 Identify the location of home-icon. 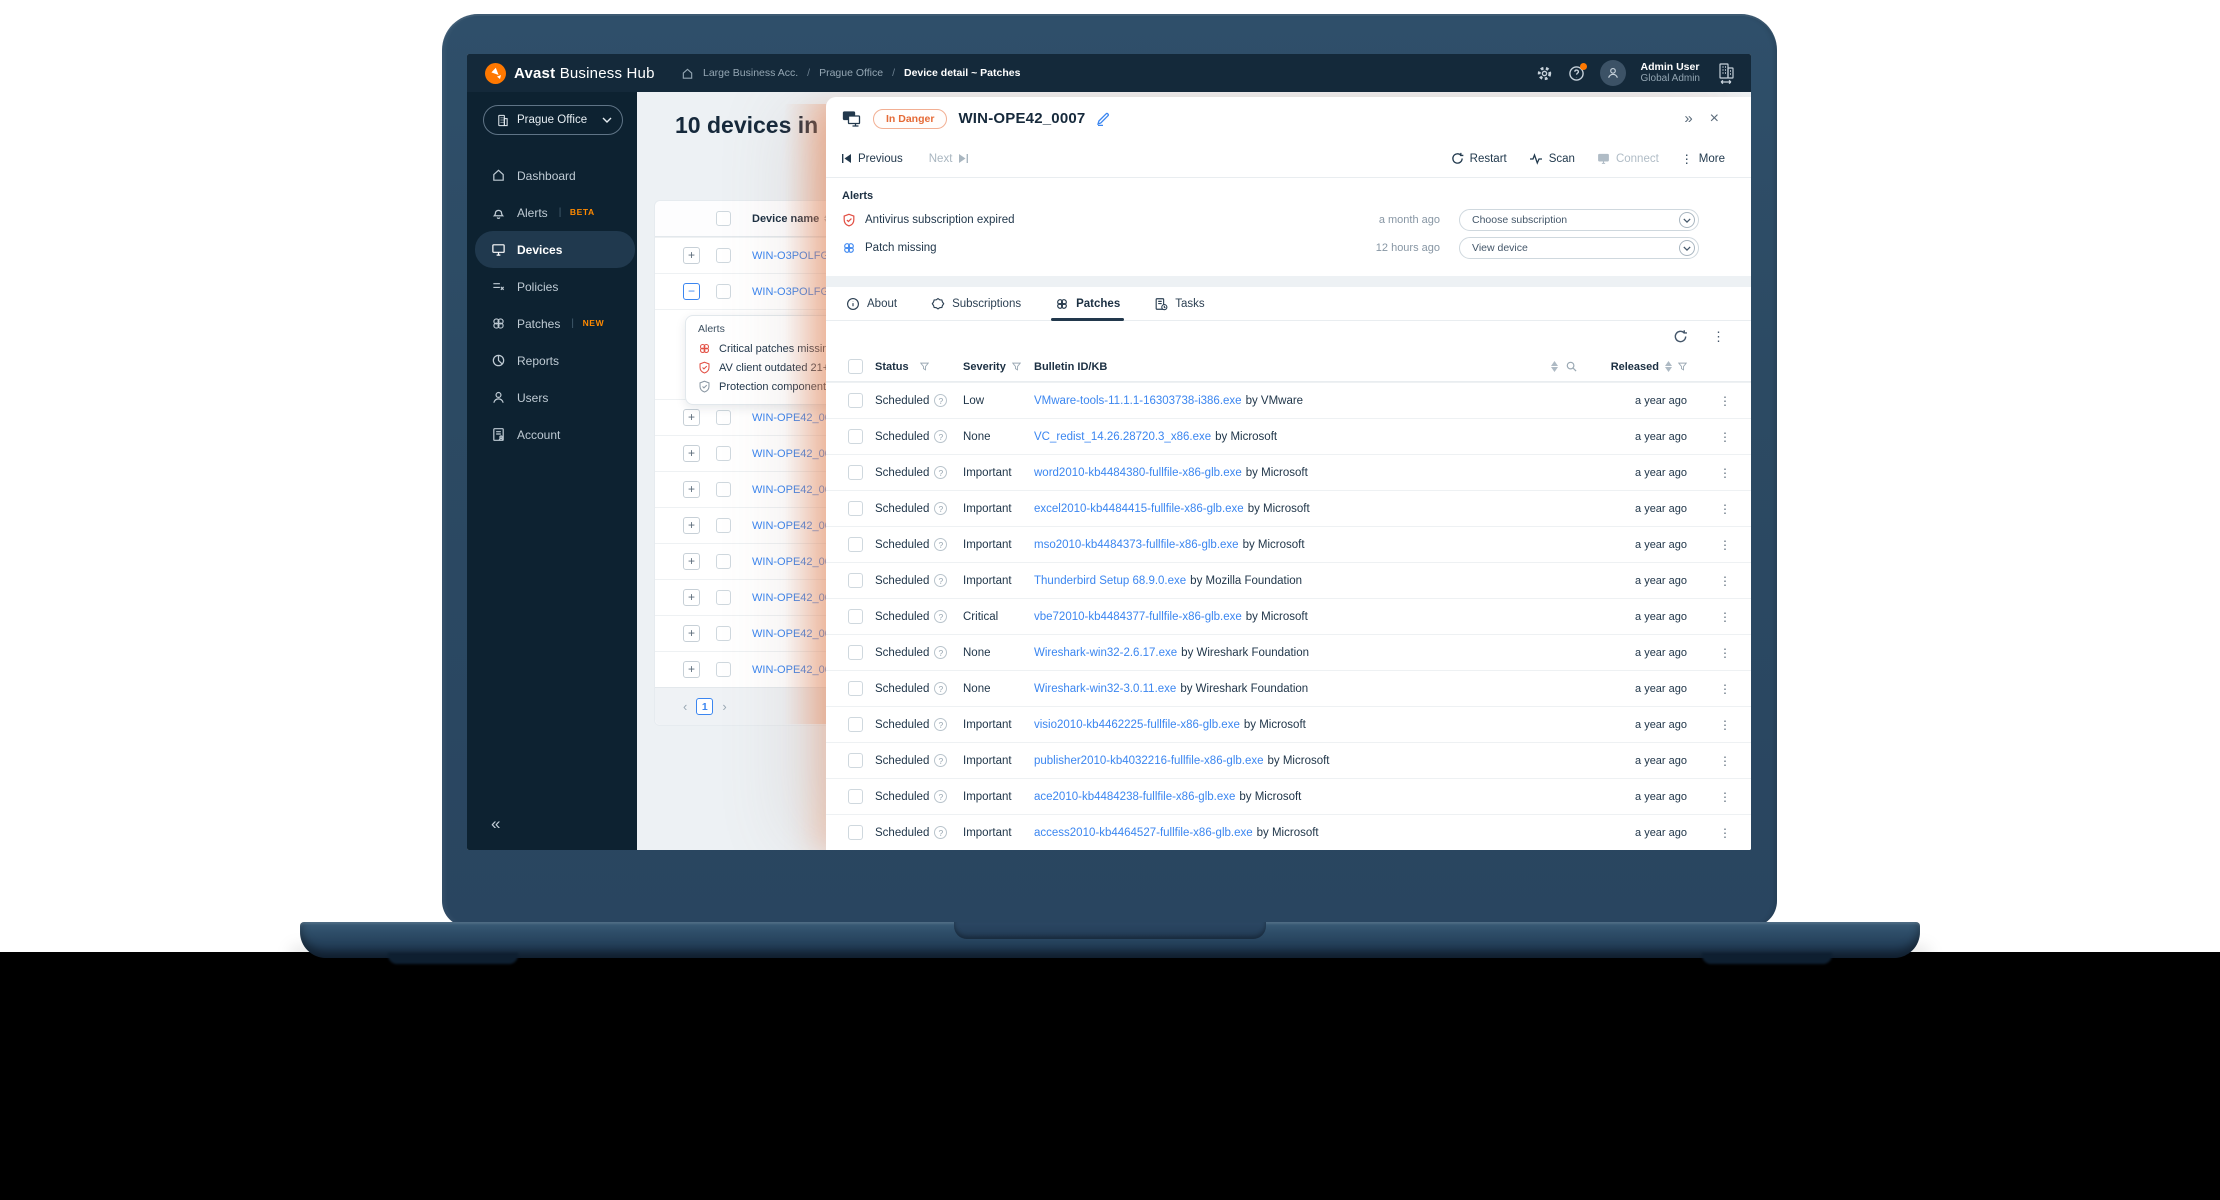
(687, 73).